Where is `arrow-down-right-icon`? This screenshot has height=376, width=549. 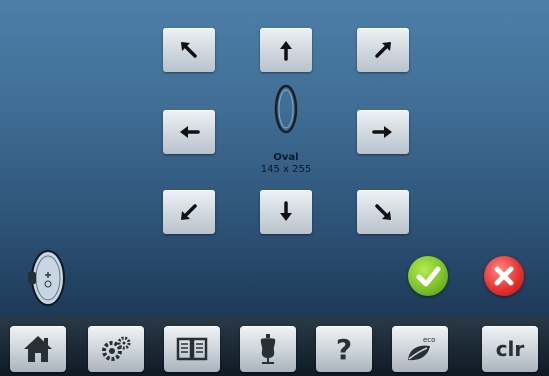
arrow-down-right-icon is located at coordinates (383, 212).